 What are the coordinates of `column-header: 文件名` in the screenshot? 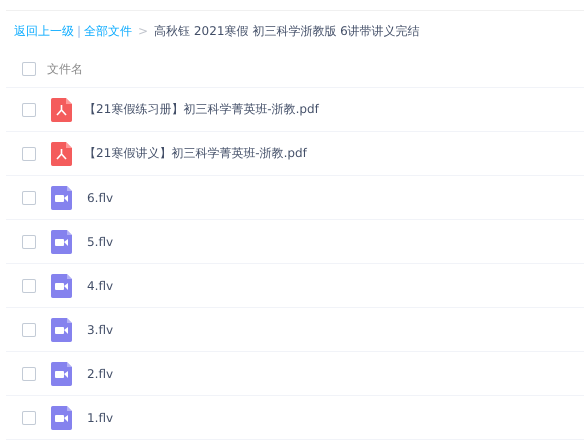 It's located at (65, 69).